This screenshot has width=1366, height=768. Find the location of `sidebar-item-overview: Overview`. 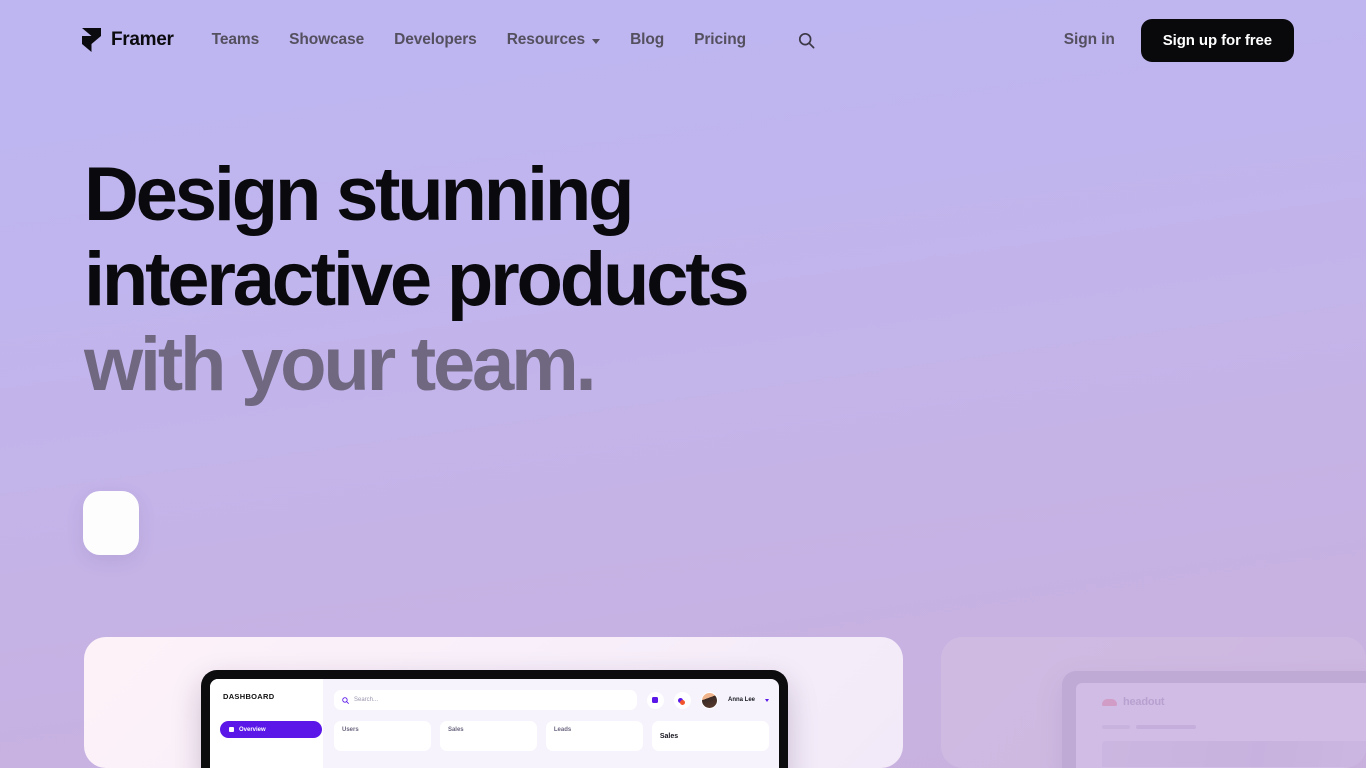

sidebar-item-overview: Overview is located at coordinates (271, 729).